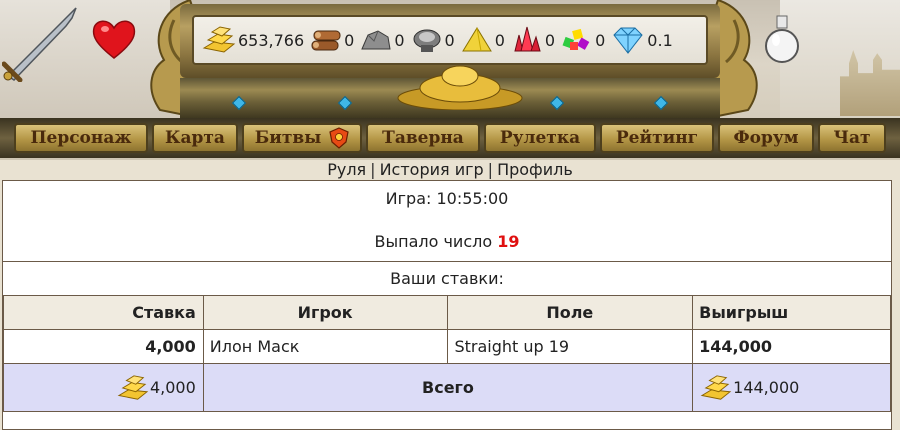 The image size is (900, 430). Describe the element at coordinates (570, 346) in the screenshot. I see `cell-field: Straight up 19` at that location.